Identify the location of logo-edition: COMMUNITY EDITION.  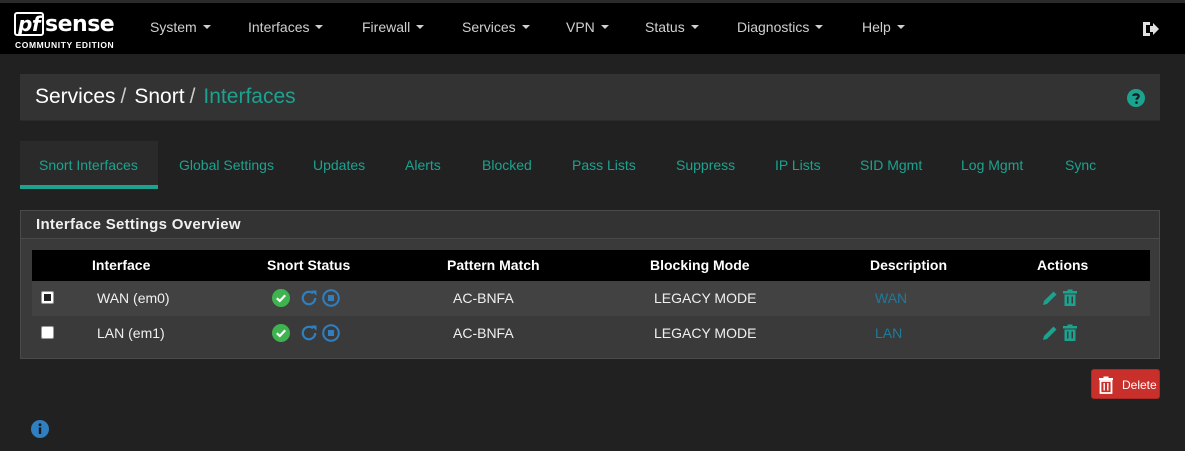
(65, 45).